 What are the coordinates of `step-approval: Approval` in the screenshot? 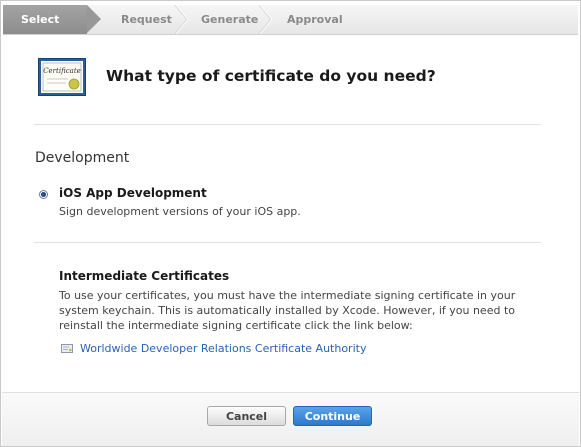 It's located at (315, 19).